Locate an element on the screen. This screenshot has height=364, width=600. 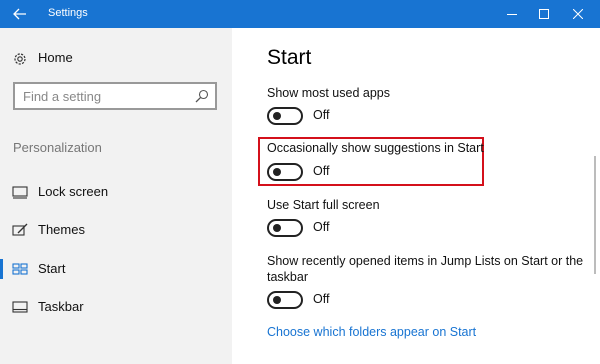
start-icon is located at coordinates (20, 269).